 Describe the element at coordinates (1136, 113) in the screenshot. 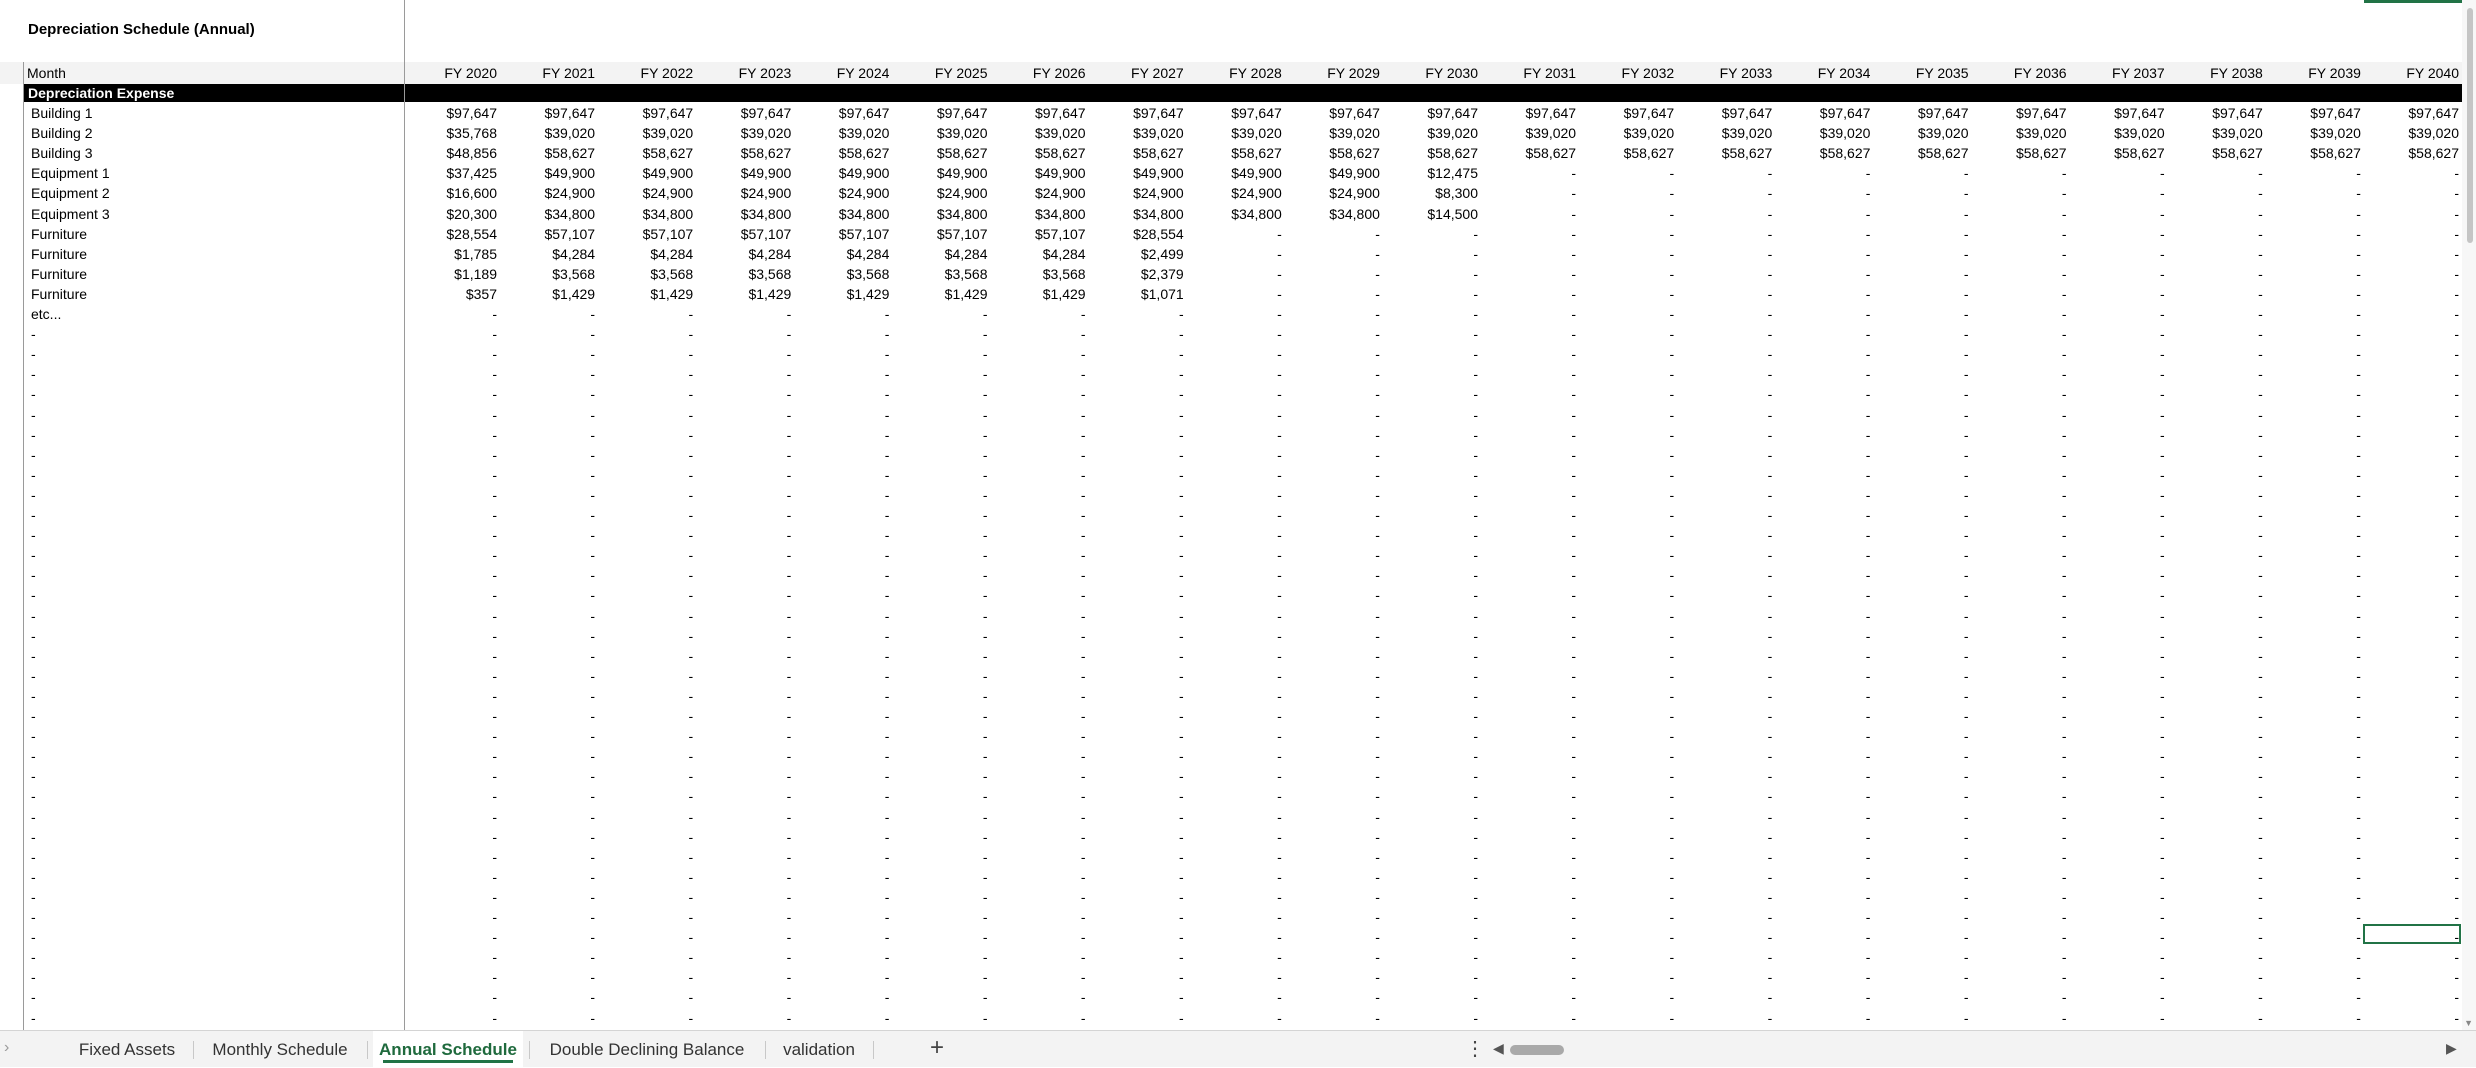

I see `table-cell: $97,647` at that location.